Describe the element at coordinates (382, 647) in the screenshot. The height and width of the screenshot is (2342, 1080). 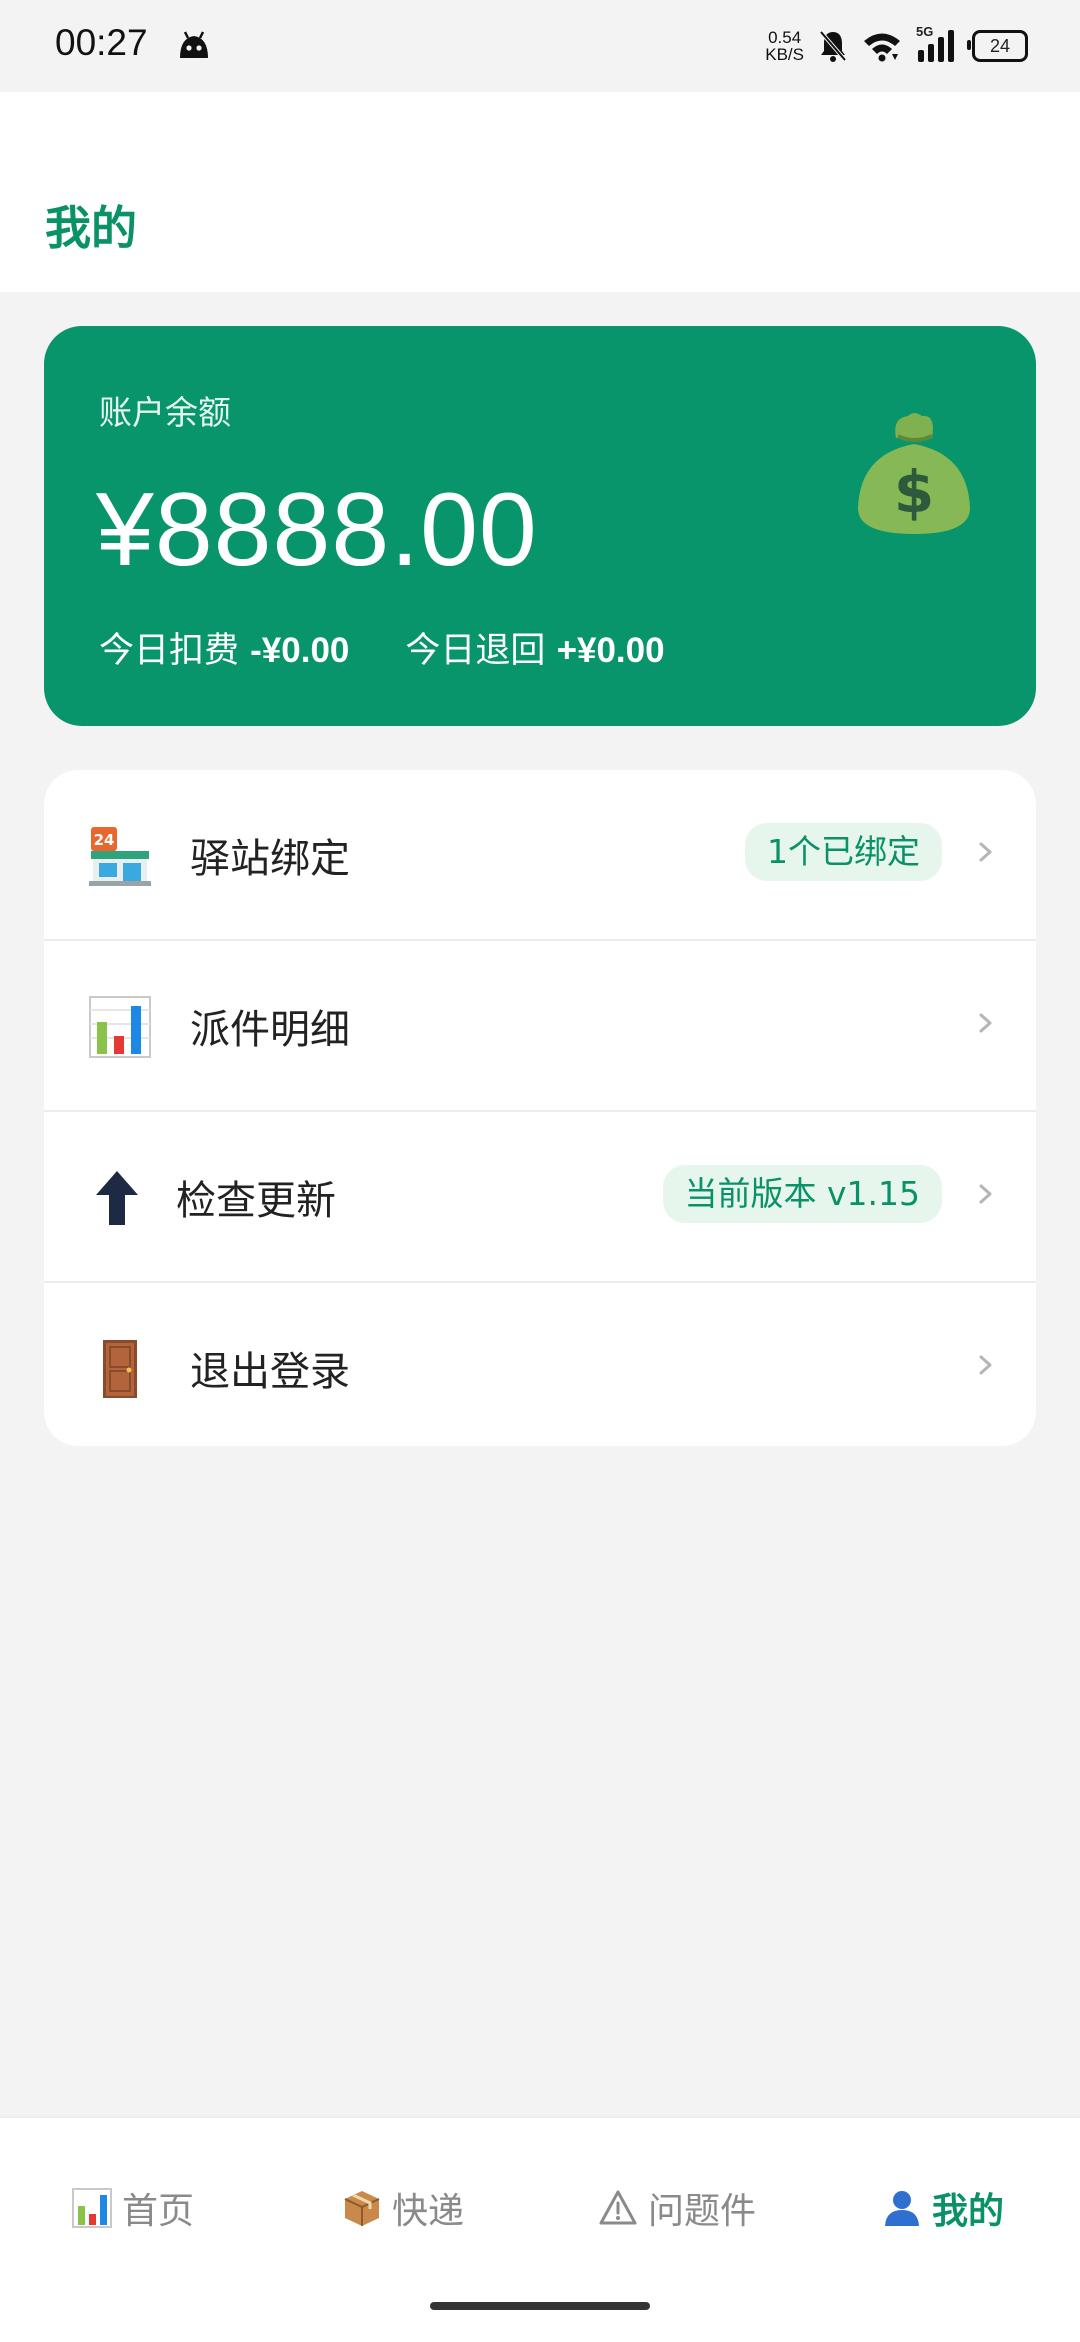
I see `balance-stats: 今日扣费 -¥0.00 今日退回 +¥0.00` at that location.